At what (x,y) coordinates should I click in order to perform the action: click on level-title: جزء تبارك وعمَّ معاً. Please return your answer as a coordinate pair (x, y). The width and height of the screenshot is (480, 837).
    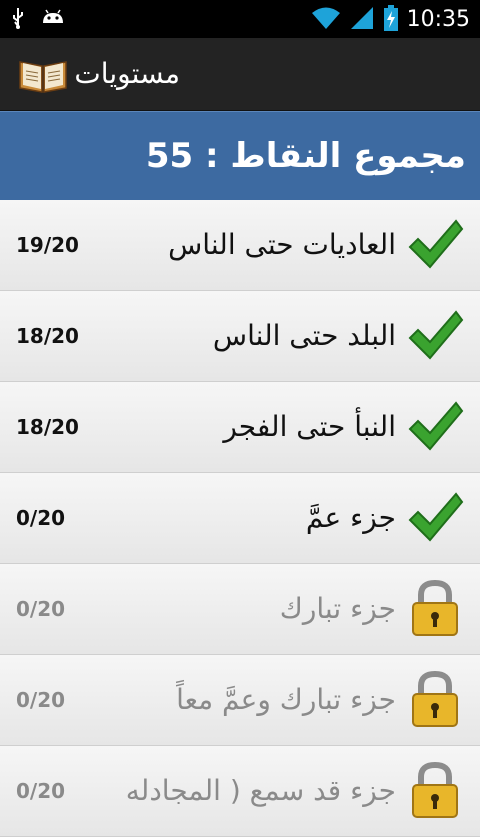
    Looking at the image, I should click on (286, 699).